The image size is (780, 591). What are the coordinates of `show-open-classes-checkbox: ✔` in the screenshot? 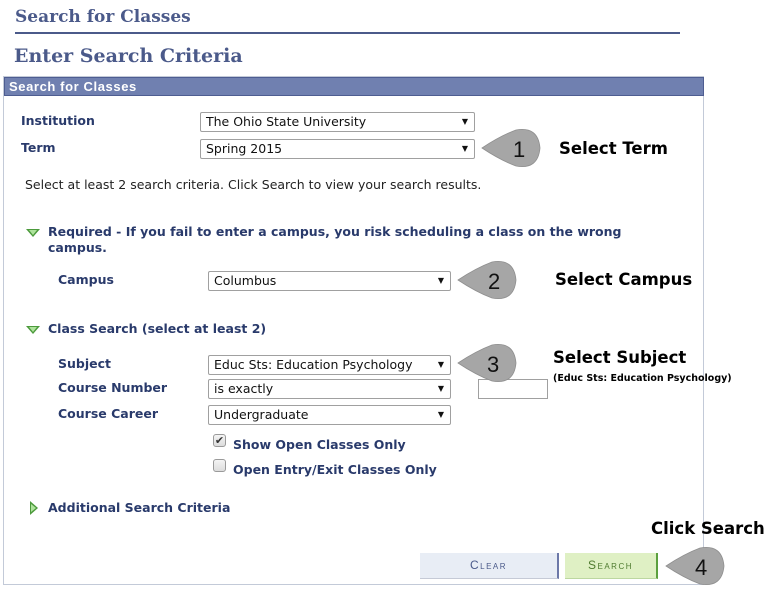 It's located at (219, 440).